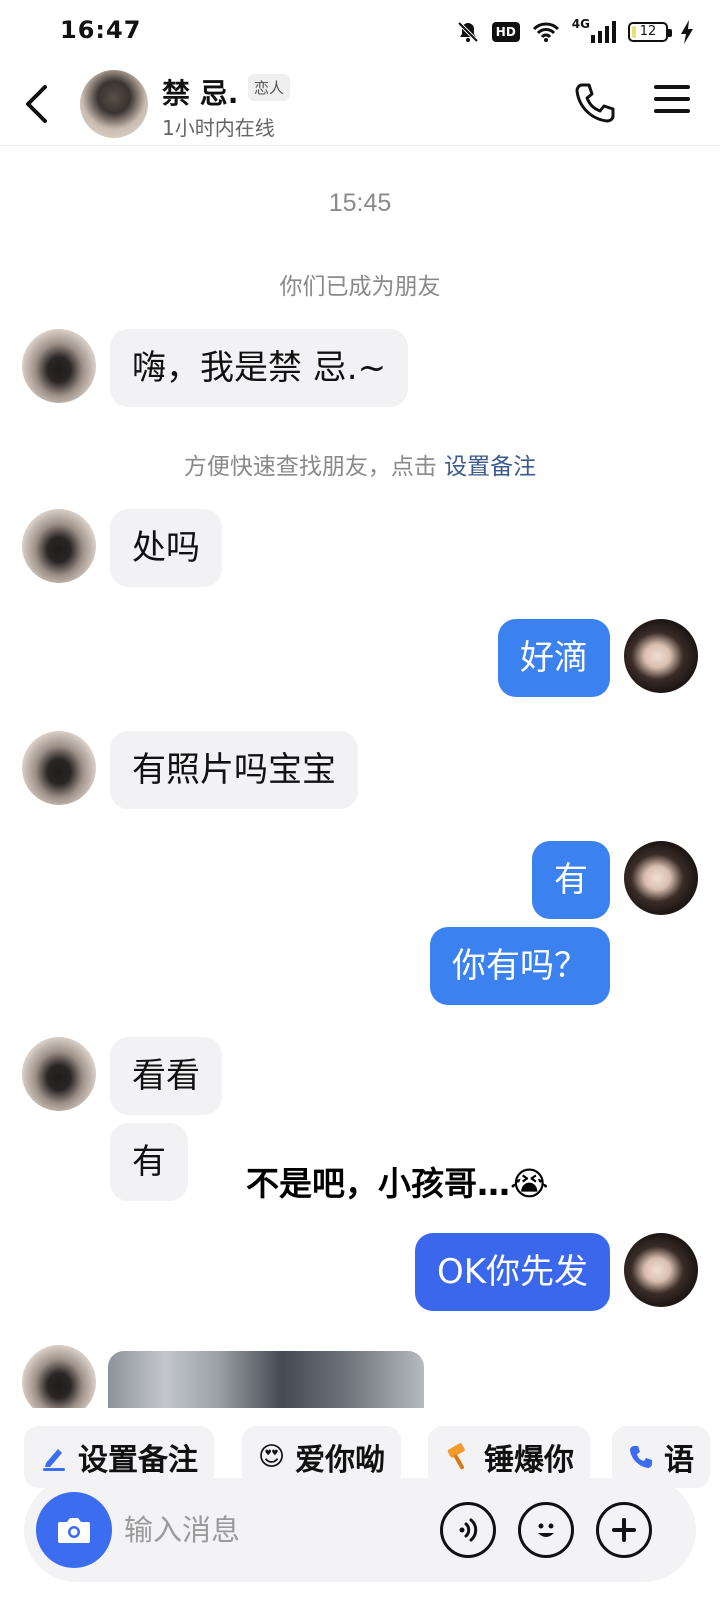 This screenshot has height=1612, width=720. Describe the element at coordinates (54, 1460) in the screenshot. I see `pen-icon` at that location.